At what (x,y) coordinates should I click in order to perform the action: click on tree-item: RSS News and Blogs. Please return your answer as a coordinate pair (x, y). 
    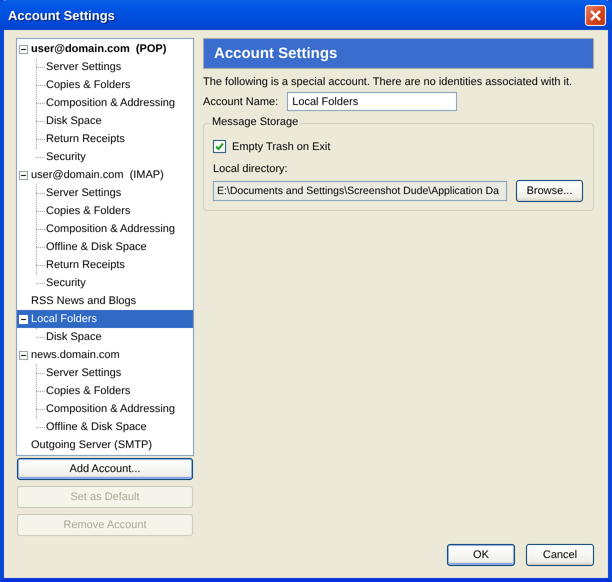
    Looking at the image, I should click on (105, 301).